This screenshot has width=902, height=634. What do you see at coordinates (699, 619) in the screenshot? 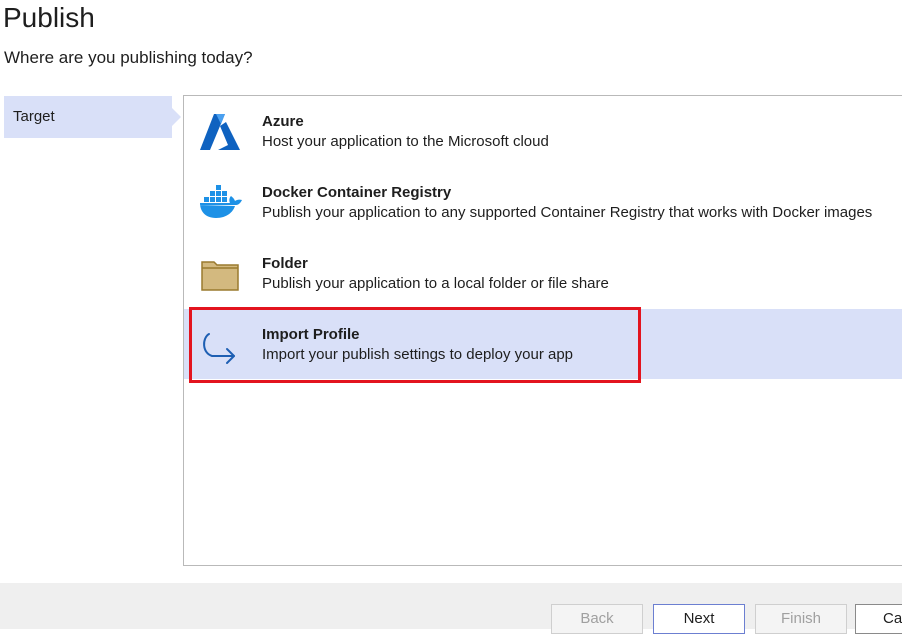
I see `next-button: Next` at bounding box center [699, 619].